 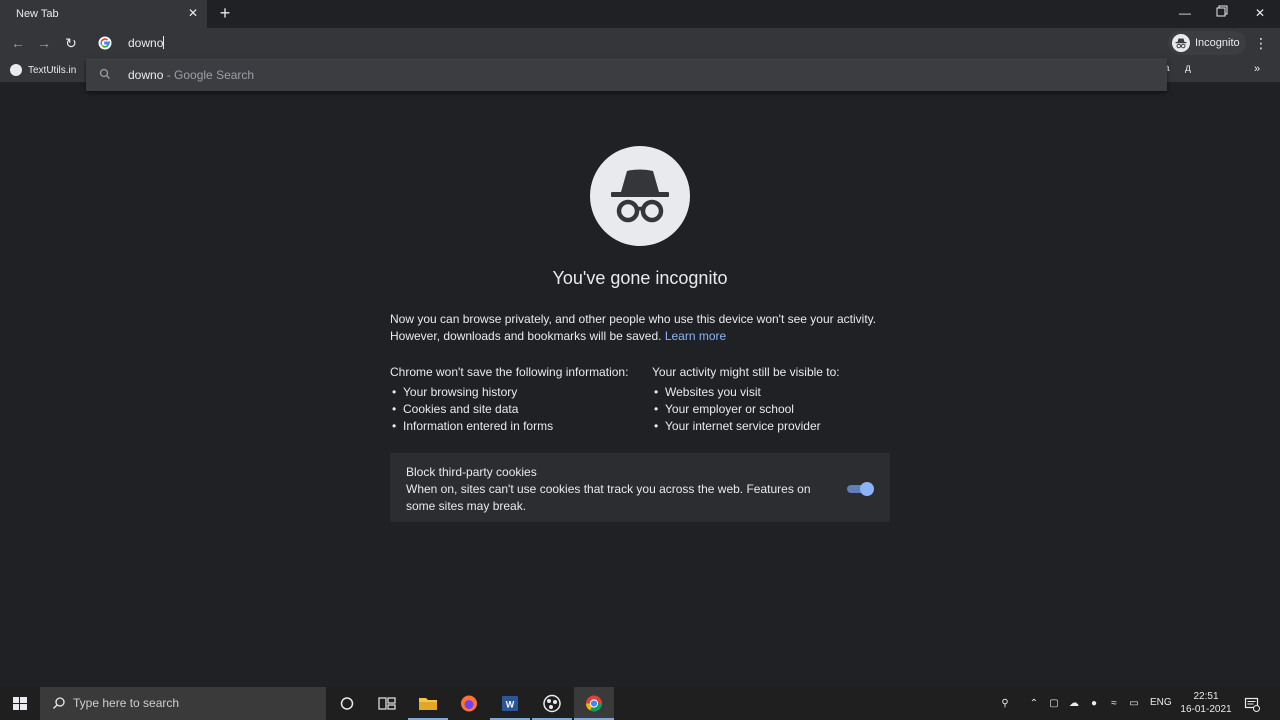 I want to click on taskbar-search-box: Type here to search, so click(x=183, y=703).